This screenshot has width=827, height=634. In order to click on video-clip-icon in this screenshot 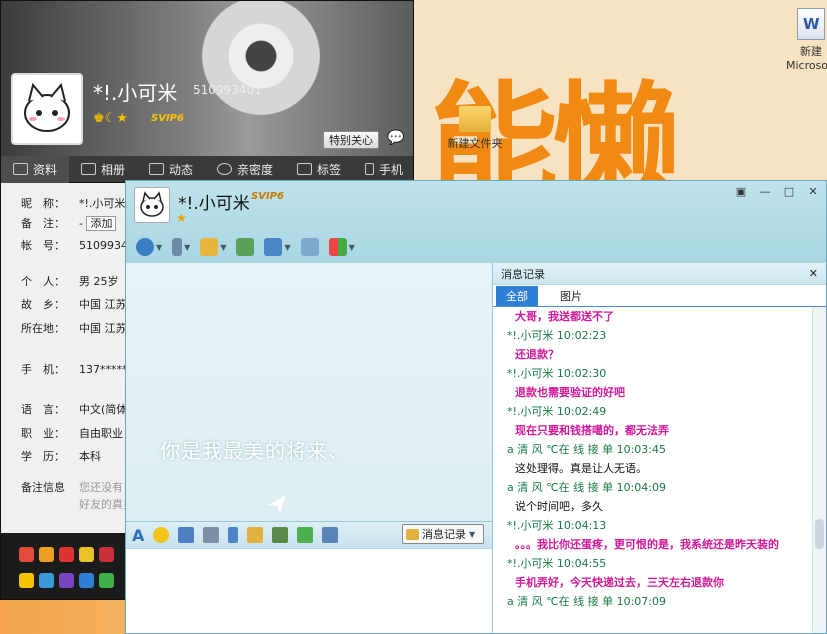, I will do `click(211, 535)`.